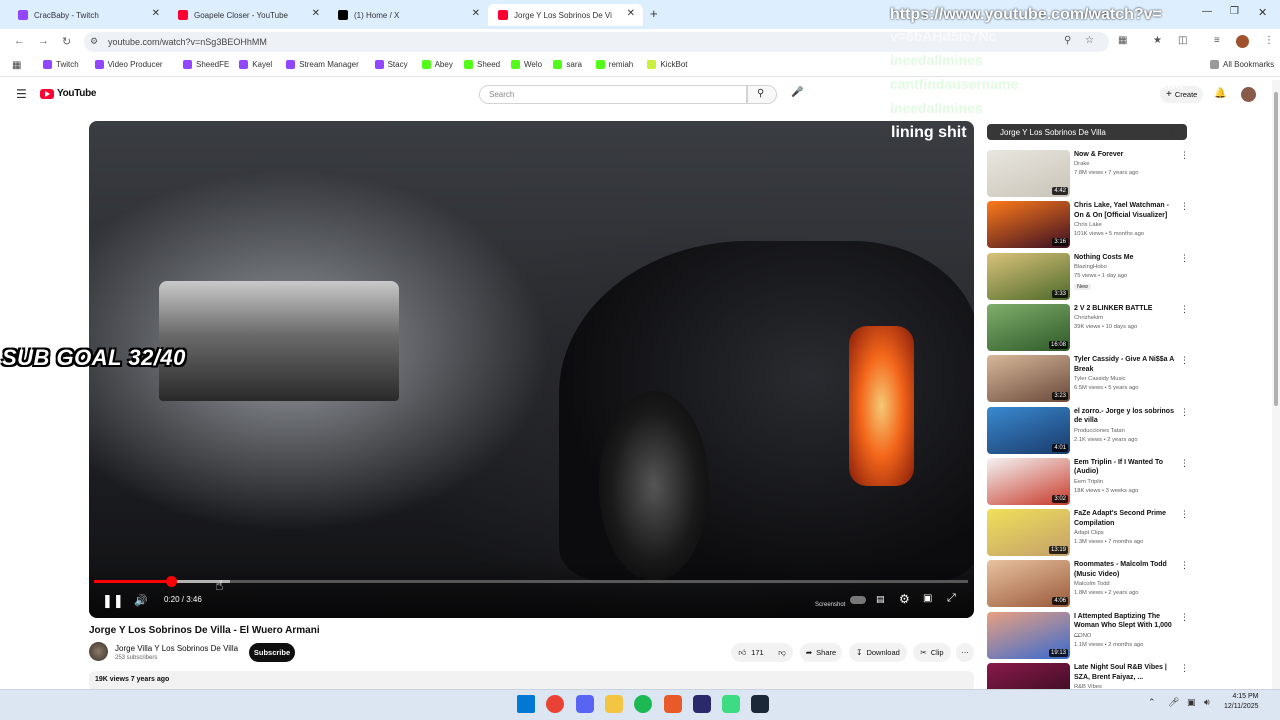  I want to click on android-studio-icon, so click(731, 704).